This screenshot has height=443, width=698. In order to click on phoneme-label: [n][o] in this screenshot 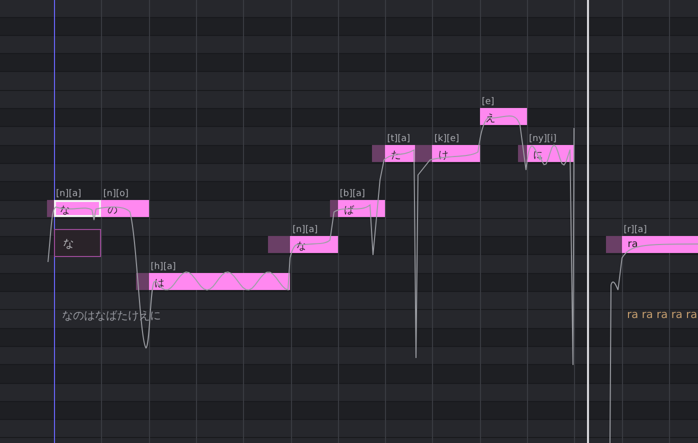, I will do `click(115, 193)`.